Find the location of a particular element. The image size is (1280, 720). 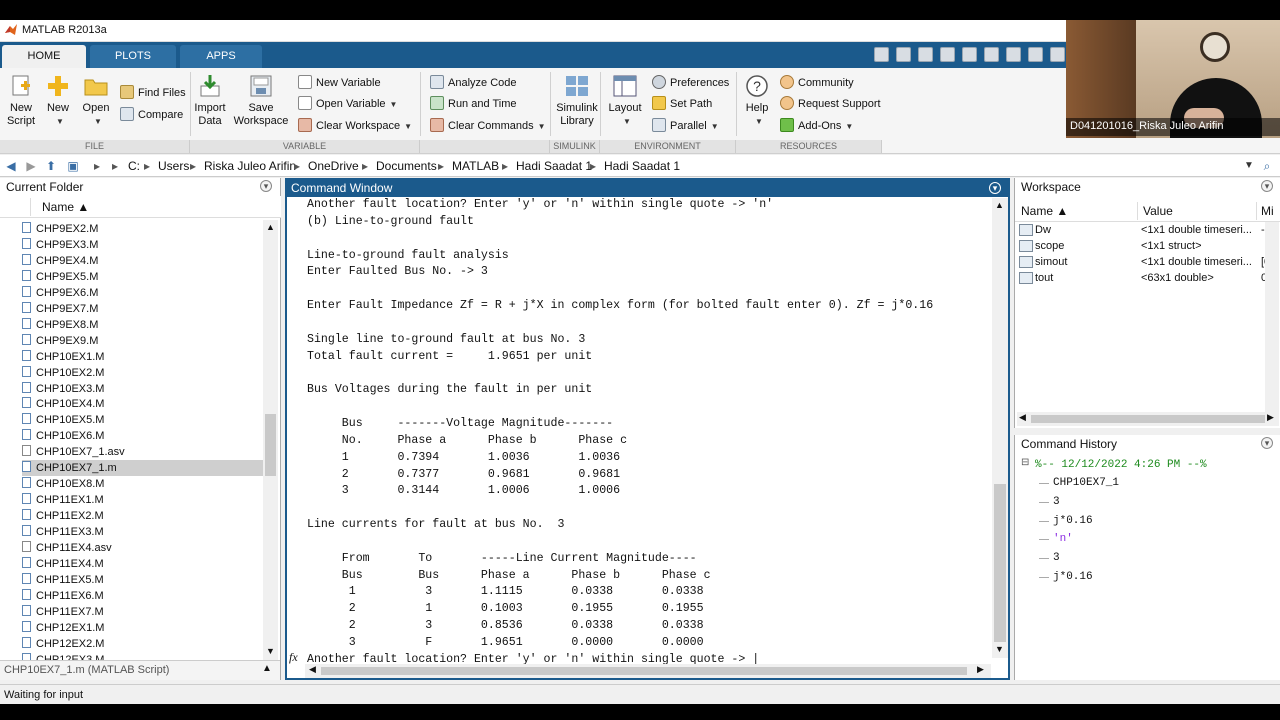

file-list-item: CHP12EX2.M is located at coordinates (143, 644).